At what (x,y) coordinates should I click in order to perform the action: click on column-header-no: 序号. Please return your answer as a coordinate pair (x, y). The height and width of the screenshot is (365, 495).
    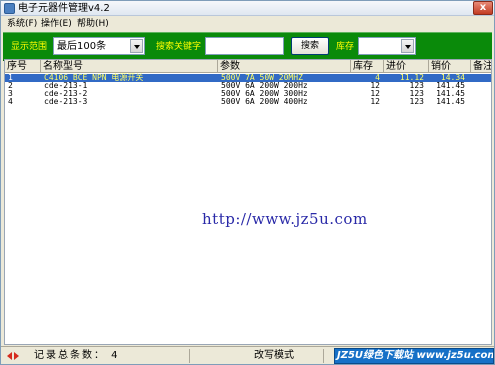
    Looking at the image, I should click on (23, 66).